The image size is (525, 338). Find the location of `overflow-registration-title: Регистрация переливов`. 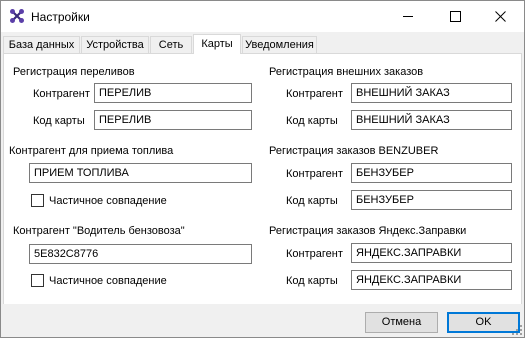

overflow-registration-title: Регистрация переливов is located at coordinates (74, 72).